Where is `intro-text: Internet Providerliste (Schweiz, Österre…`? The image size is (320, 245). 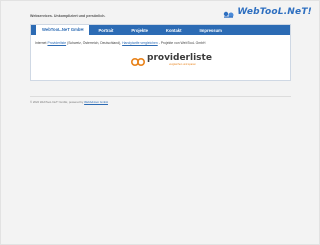 intro-text: Internet Providerliste (Schweiz, Österre… is located at coordinates (120, 43).